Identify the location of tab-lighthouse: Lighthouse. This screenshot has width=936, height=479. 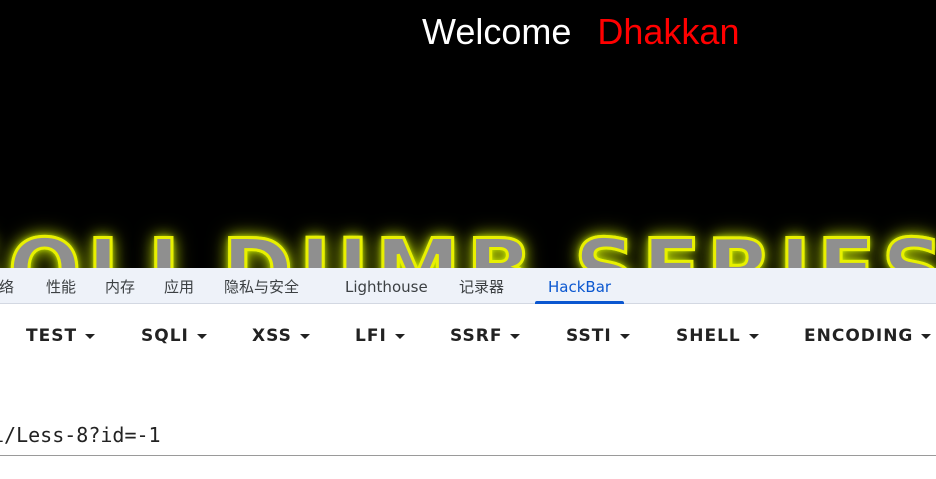
(386, 286).